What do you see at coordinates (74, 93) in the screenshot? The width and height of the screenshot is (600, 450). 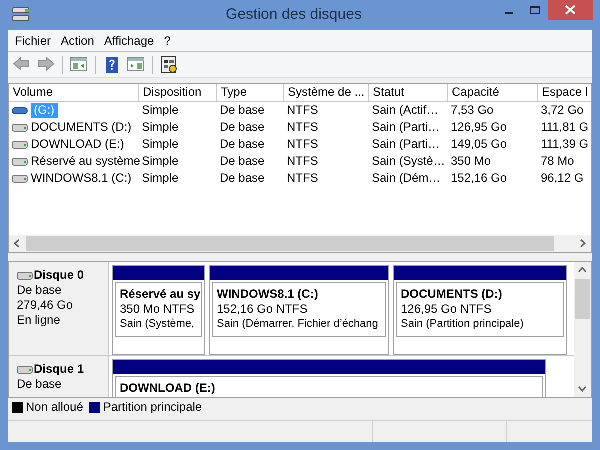 I see `column-header: Volume` at bounding box center [74, 93].